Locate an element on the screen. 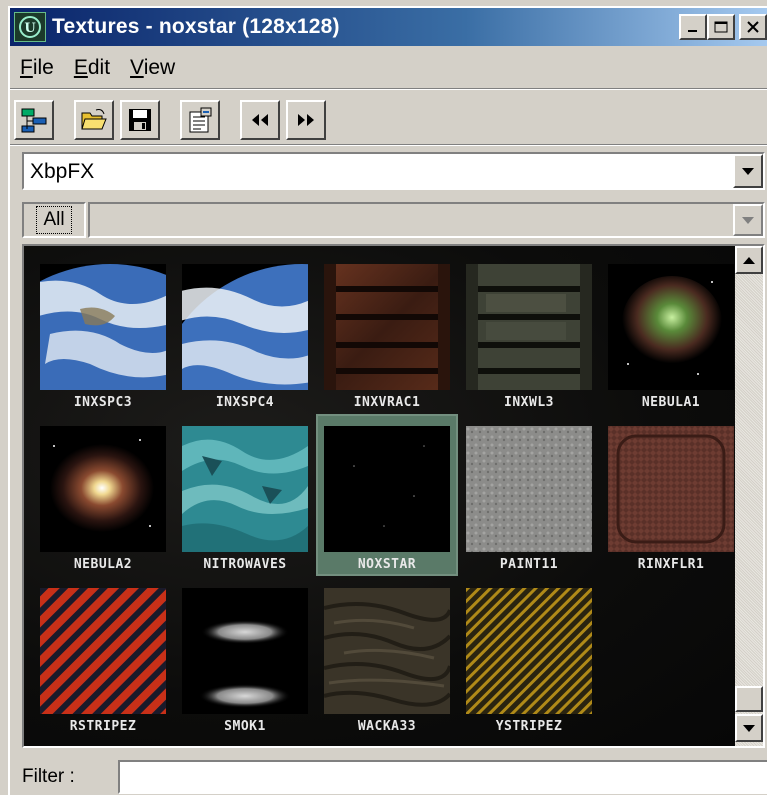 The height and width of the screenshot is (795, 767). menu-separator is located at coordinates (388, 89).